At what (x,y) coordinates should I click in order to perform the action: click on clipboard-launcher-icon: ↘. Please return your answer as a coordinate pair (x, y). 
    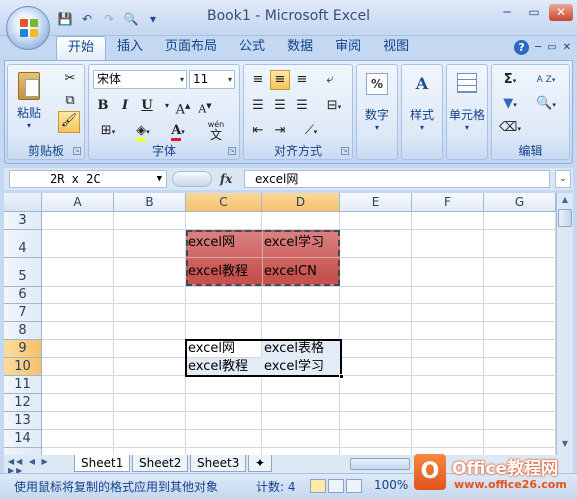
    Looking at the image, I should click on (77, 151).